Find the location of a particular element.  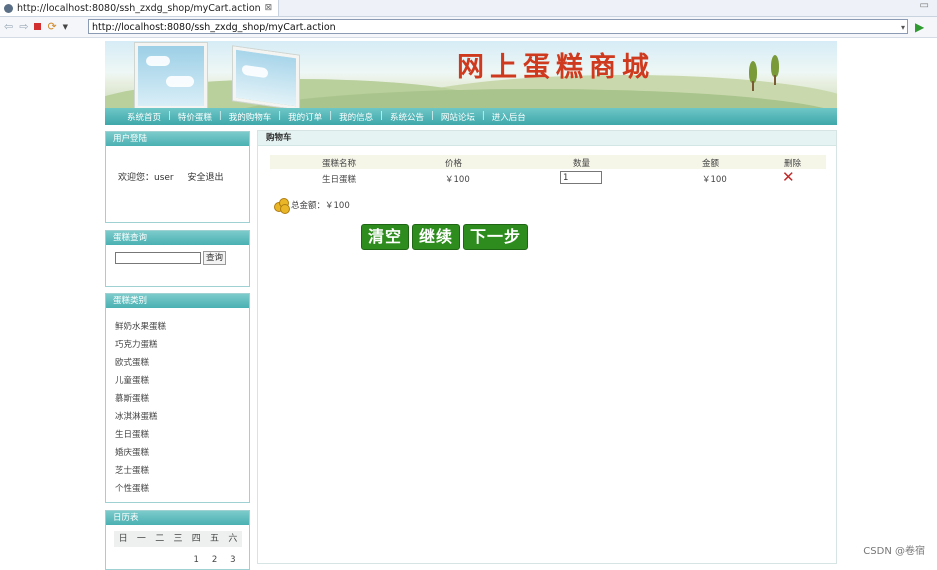

nav-special: 特价蛋糕 is located at coordinates (195, 117).